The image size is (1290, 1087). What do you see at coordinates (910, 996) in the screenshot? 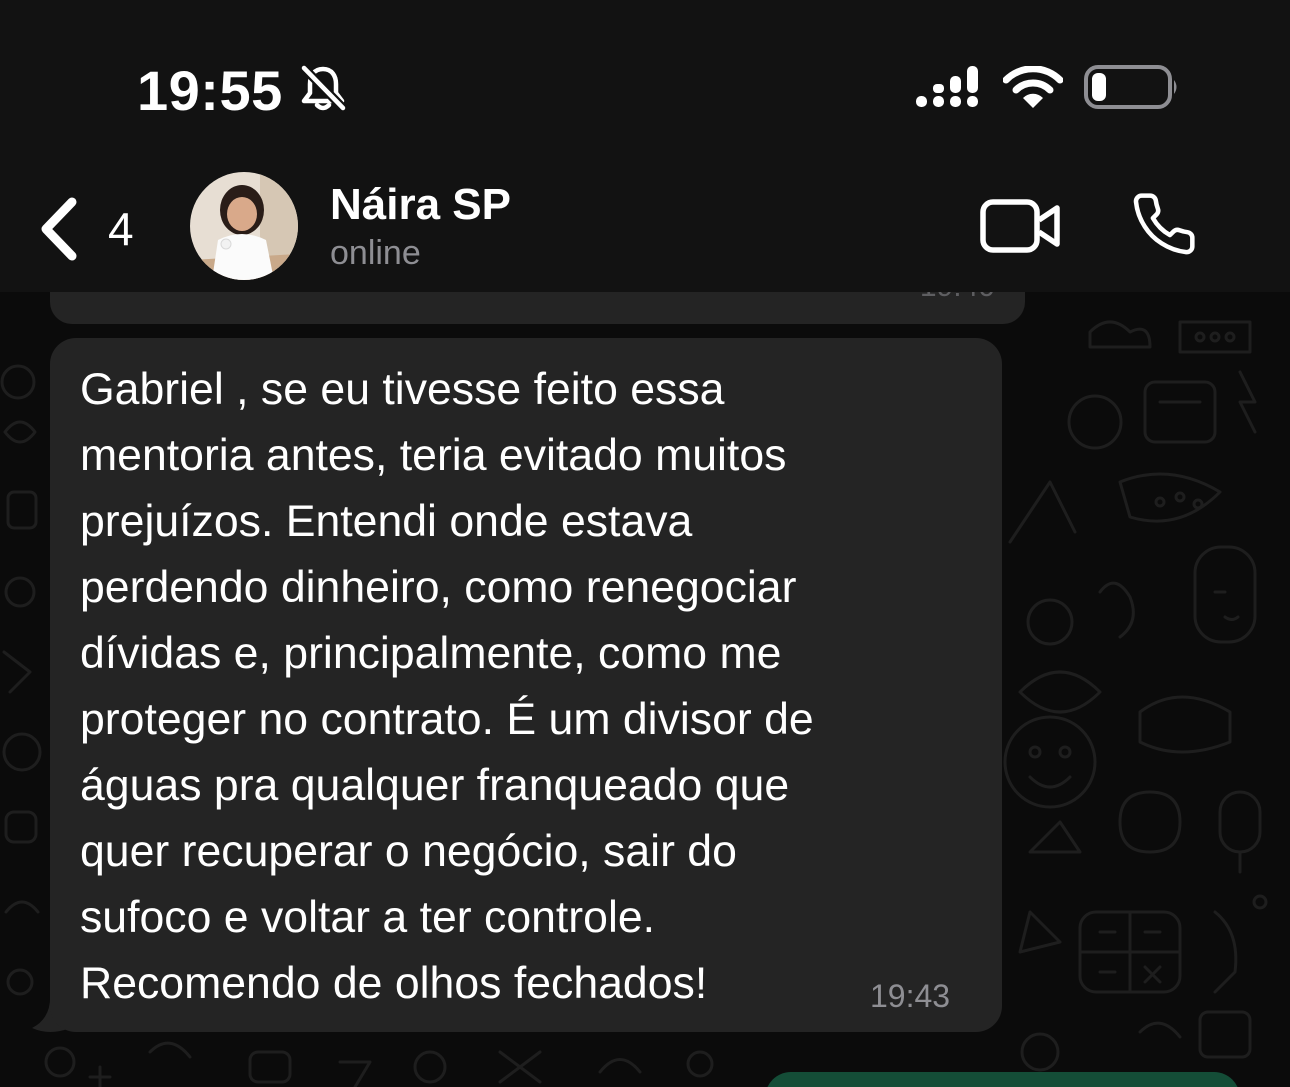
I see `message-time: 19:43` at bounding box center [910, 996].